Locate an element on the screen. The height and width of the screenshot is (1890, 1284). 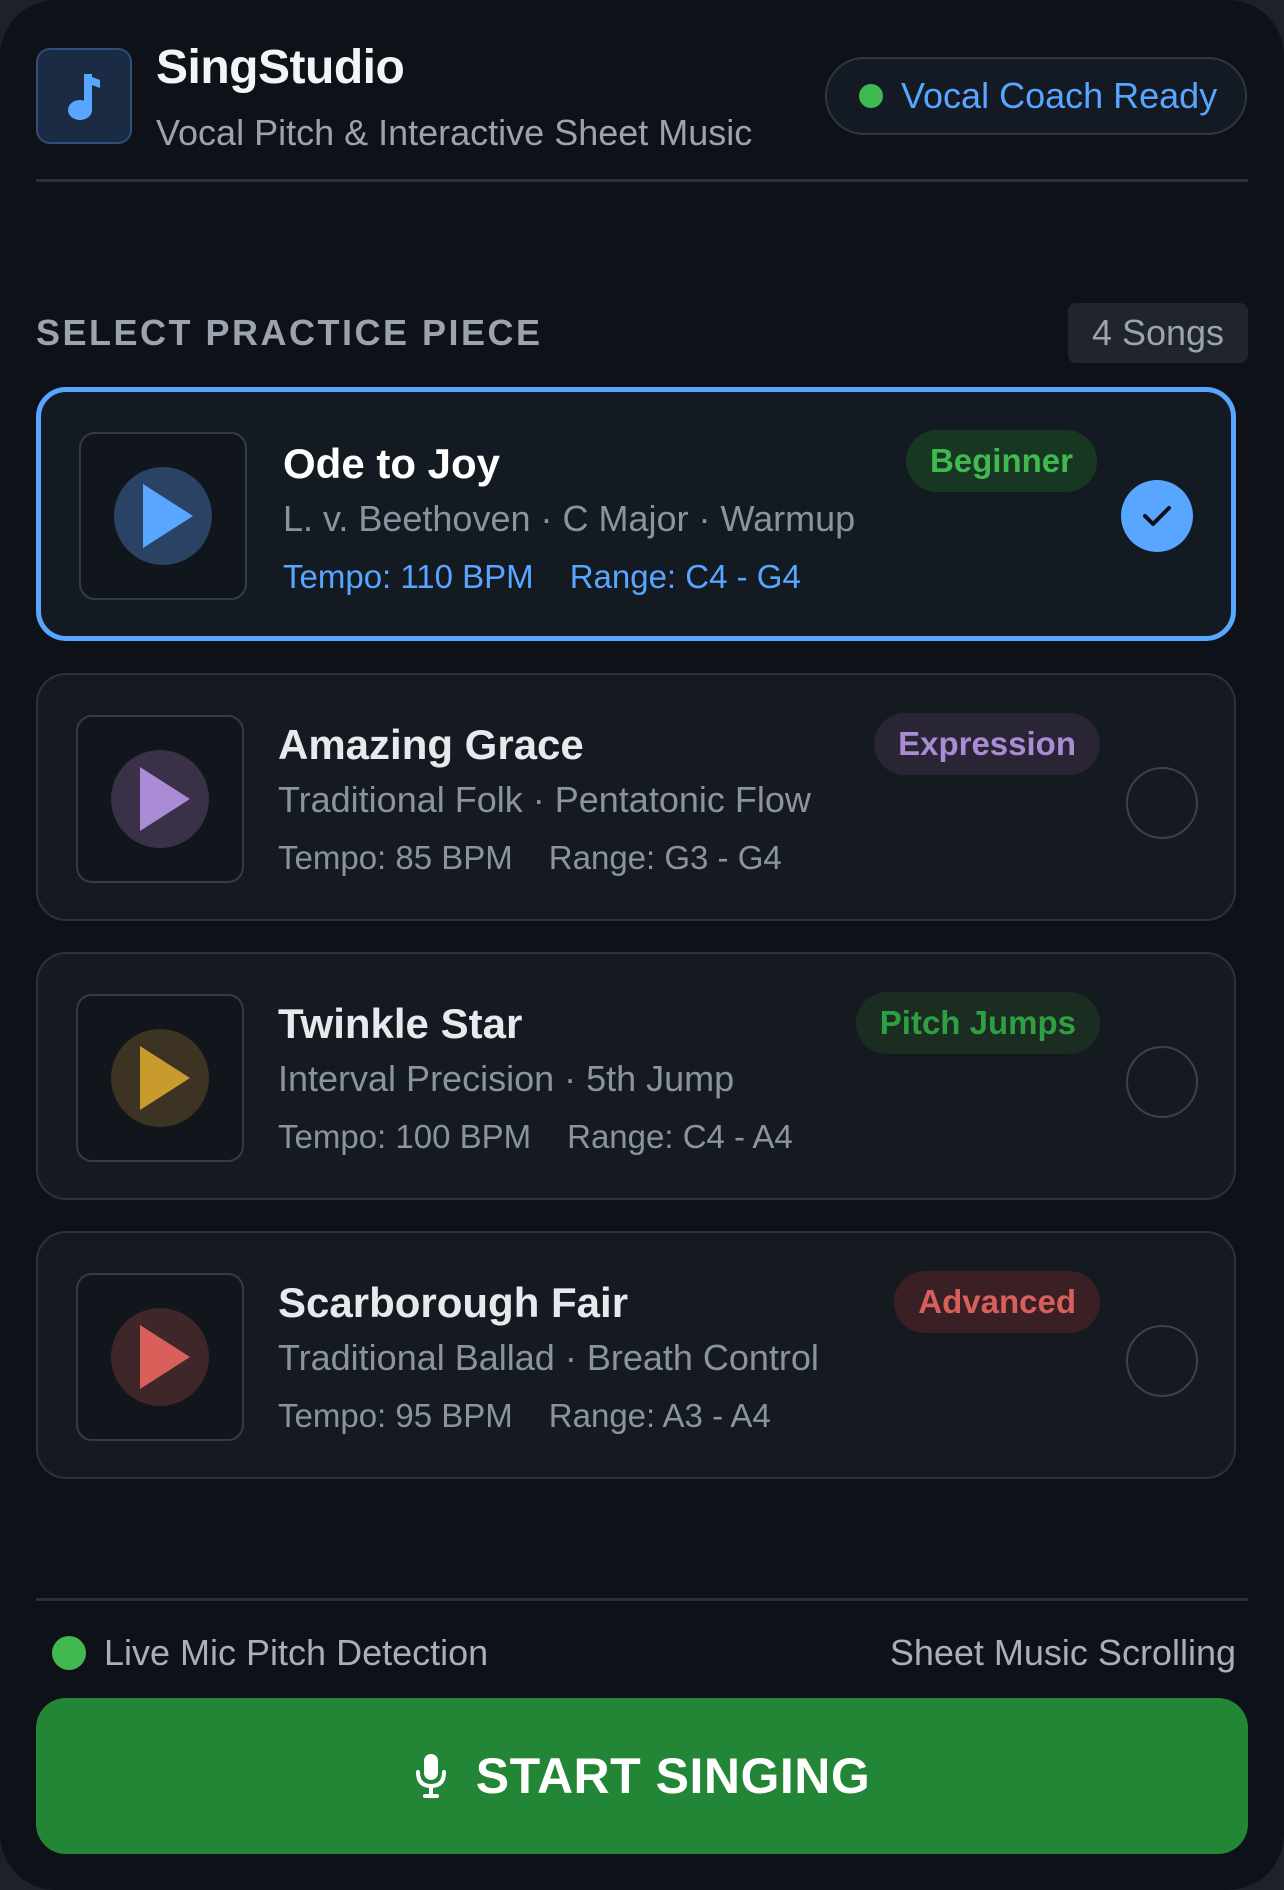
song-tempo: Tempo: 85 BPM is located at coordinates (395, 857).